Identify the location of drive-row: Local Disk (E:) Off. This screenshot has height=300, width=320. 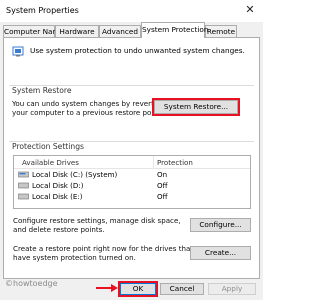
(132, 196).